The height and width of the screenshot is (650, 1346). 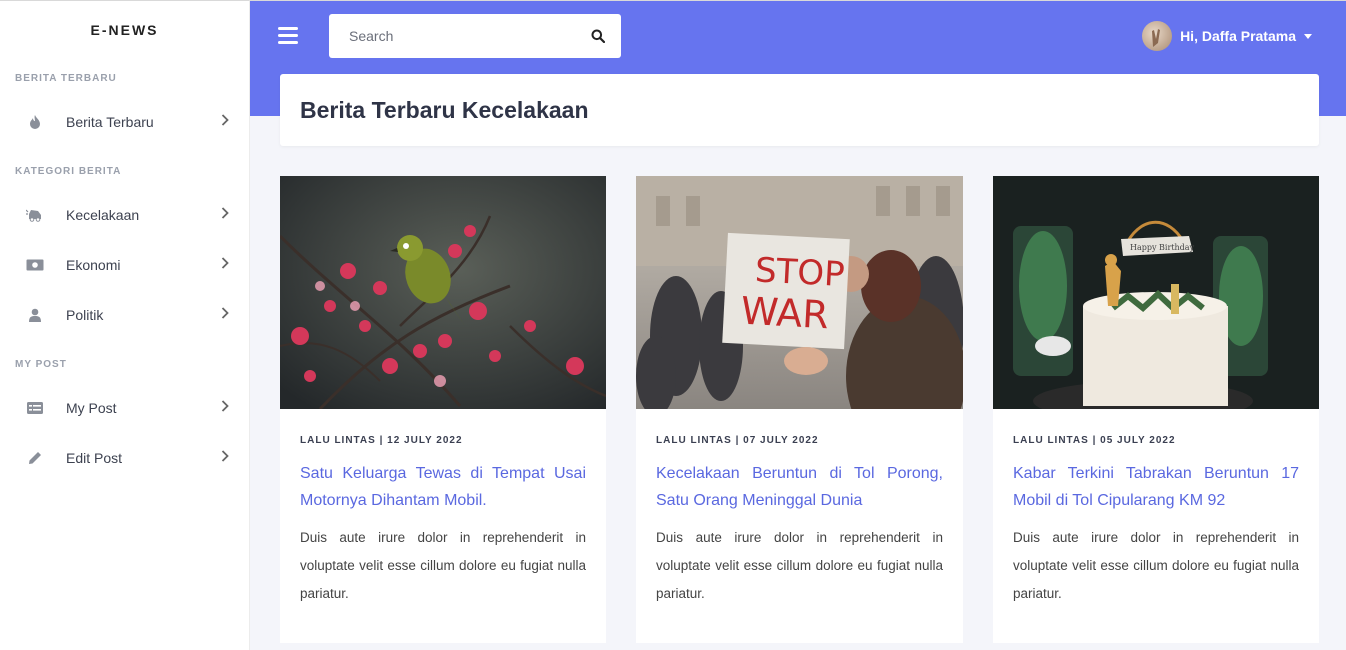 What do you see at coordinates (1238, 36) in the screenshot?
I see `user-name: Hi, Daffa Pratama` at bounding box center [1238, 36].